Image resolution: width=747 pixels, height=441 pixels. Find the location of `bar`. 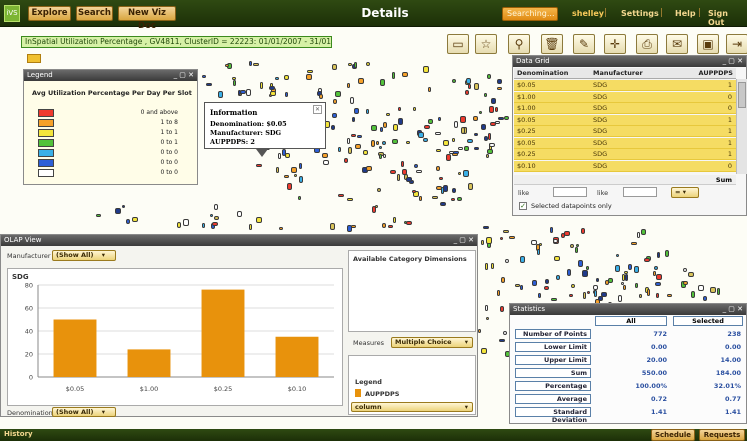

bar is located at coordinates (223, 333).